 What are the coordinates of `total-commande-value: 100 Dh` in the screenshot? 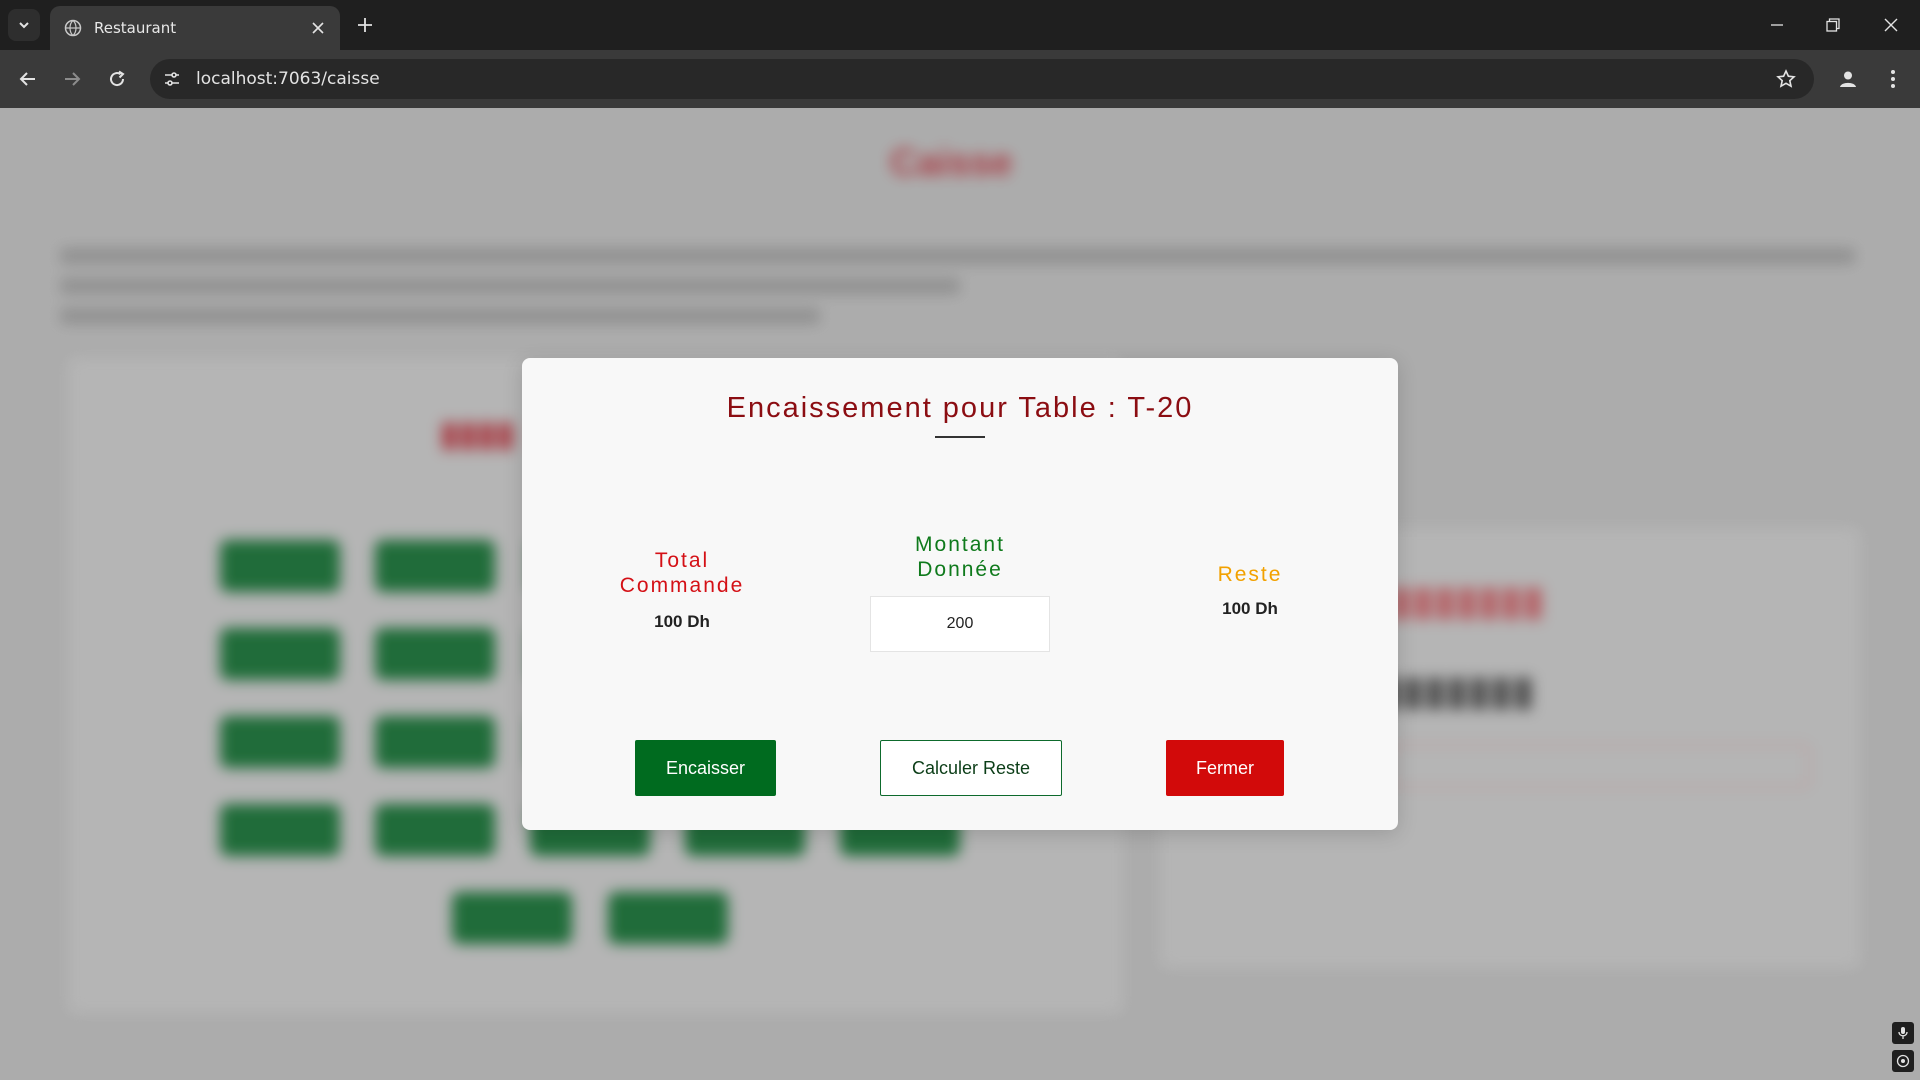 It's located at (682, 621).